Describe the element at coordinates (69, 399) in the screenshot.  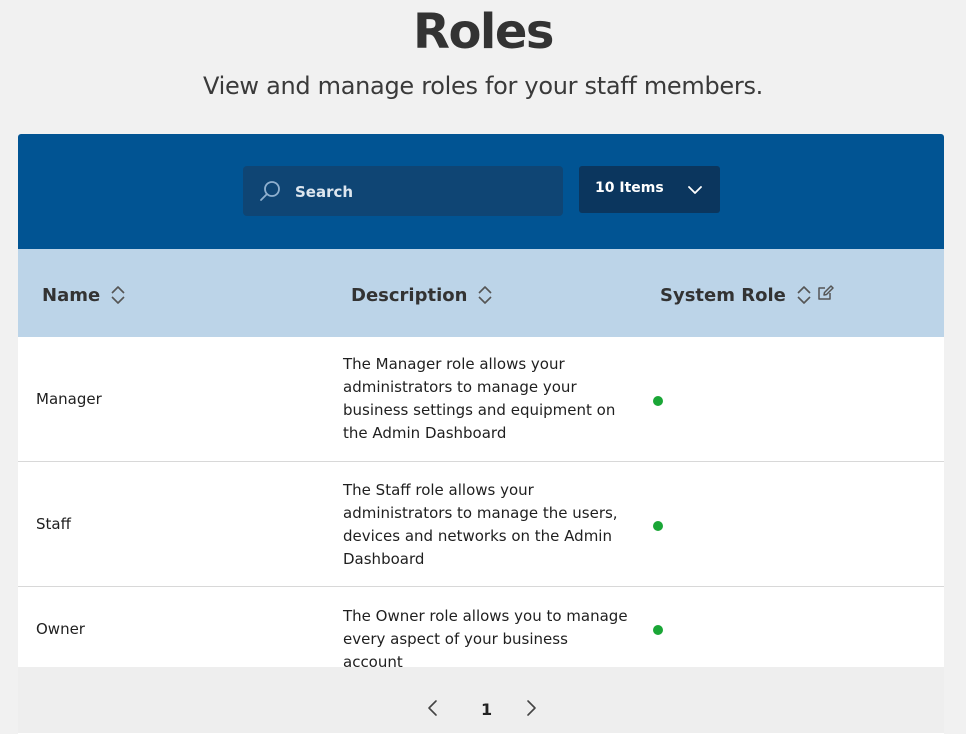
I see `role-name: Manager` at that location.